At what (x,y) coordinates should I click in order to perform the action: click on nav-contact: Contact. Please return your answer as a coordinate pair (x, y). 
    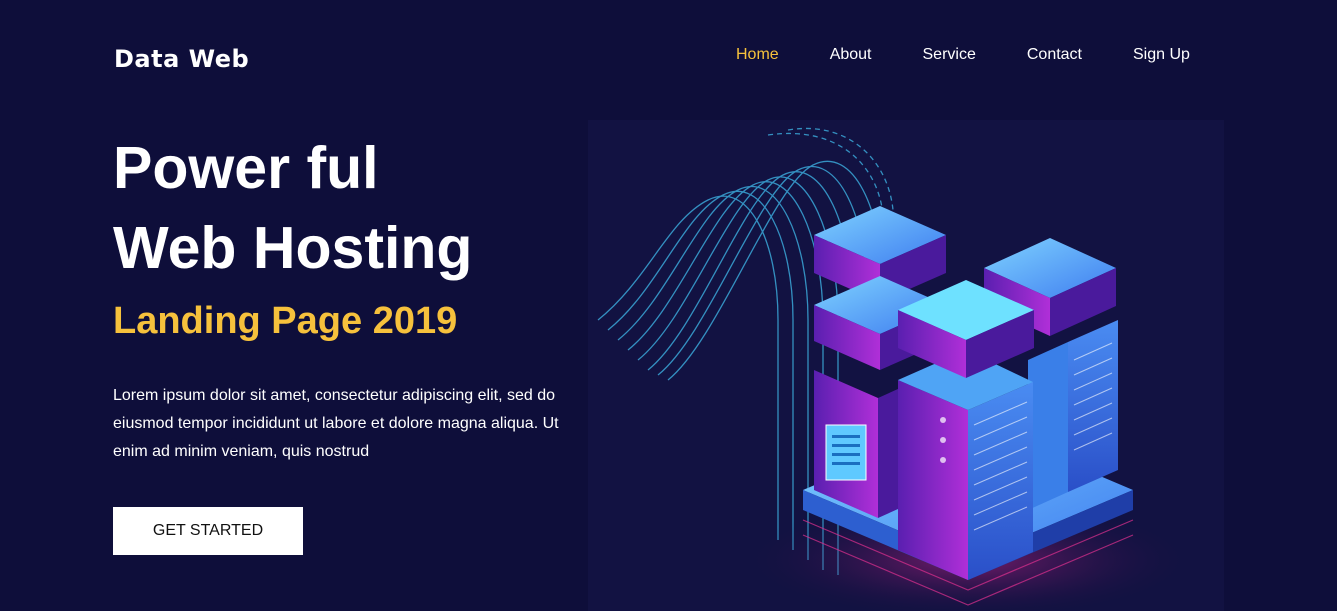
    Looking at the image, I should click on (1054, 55).